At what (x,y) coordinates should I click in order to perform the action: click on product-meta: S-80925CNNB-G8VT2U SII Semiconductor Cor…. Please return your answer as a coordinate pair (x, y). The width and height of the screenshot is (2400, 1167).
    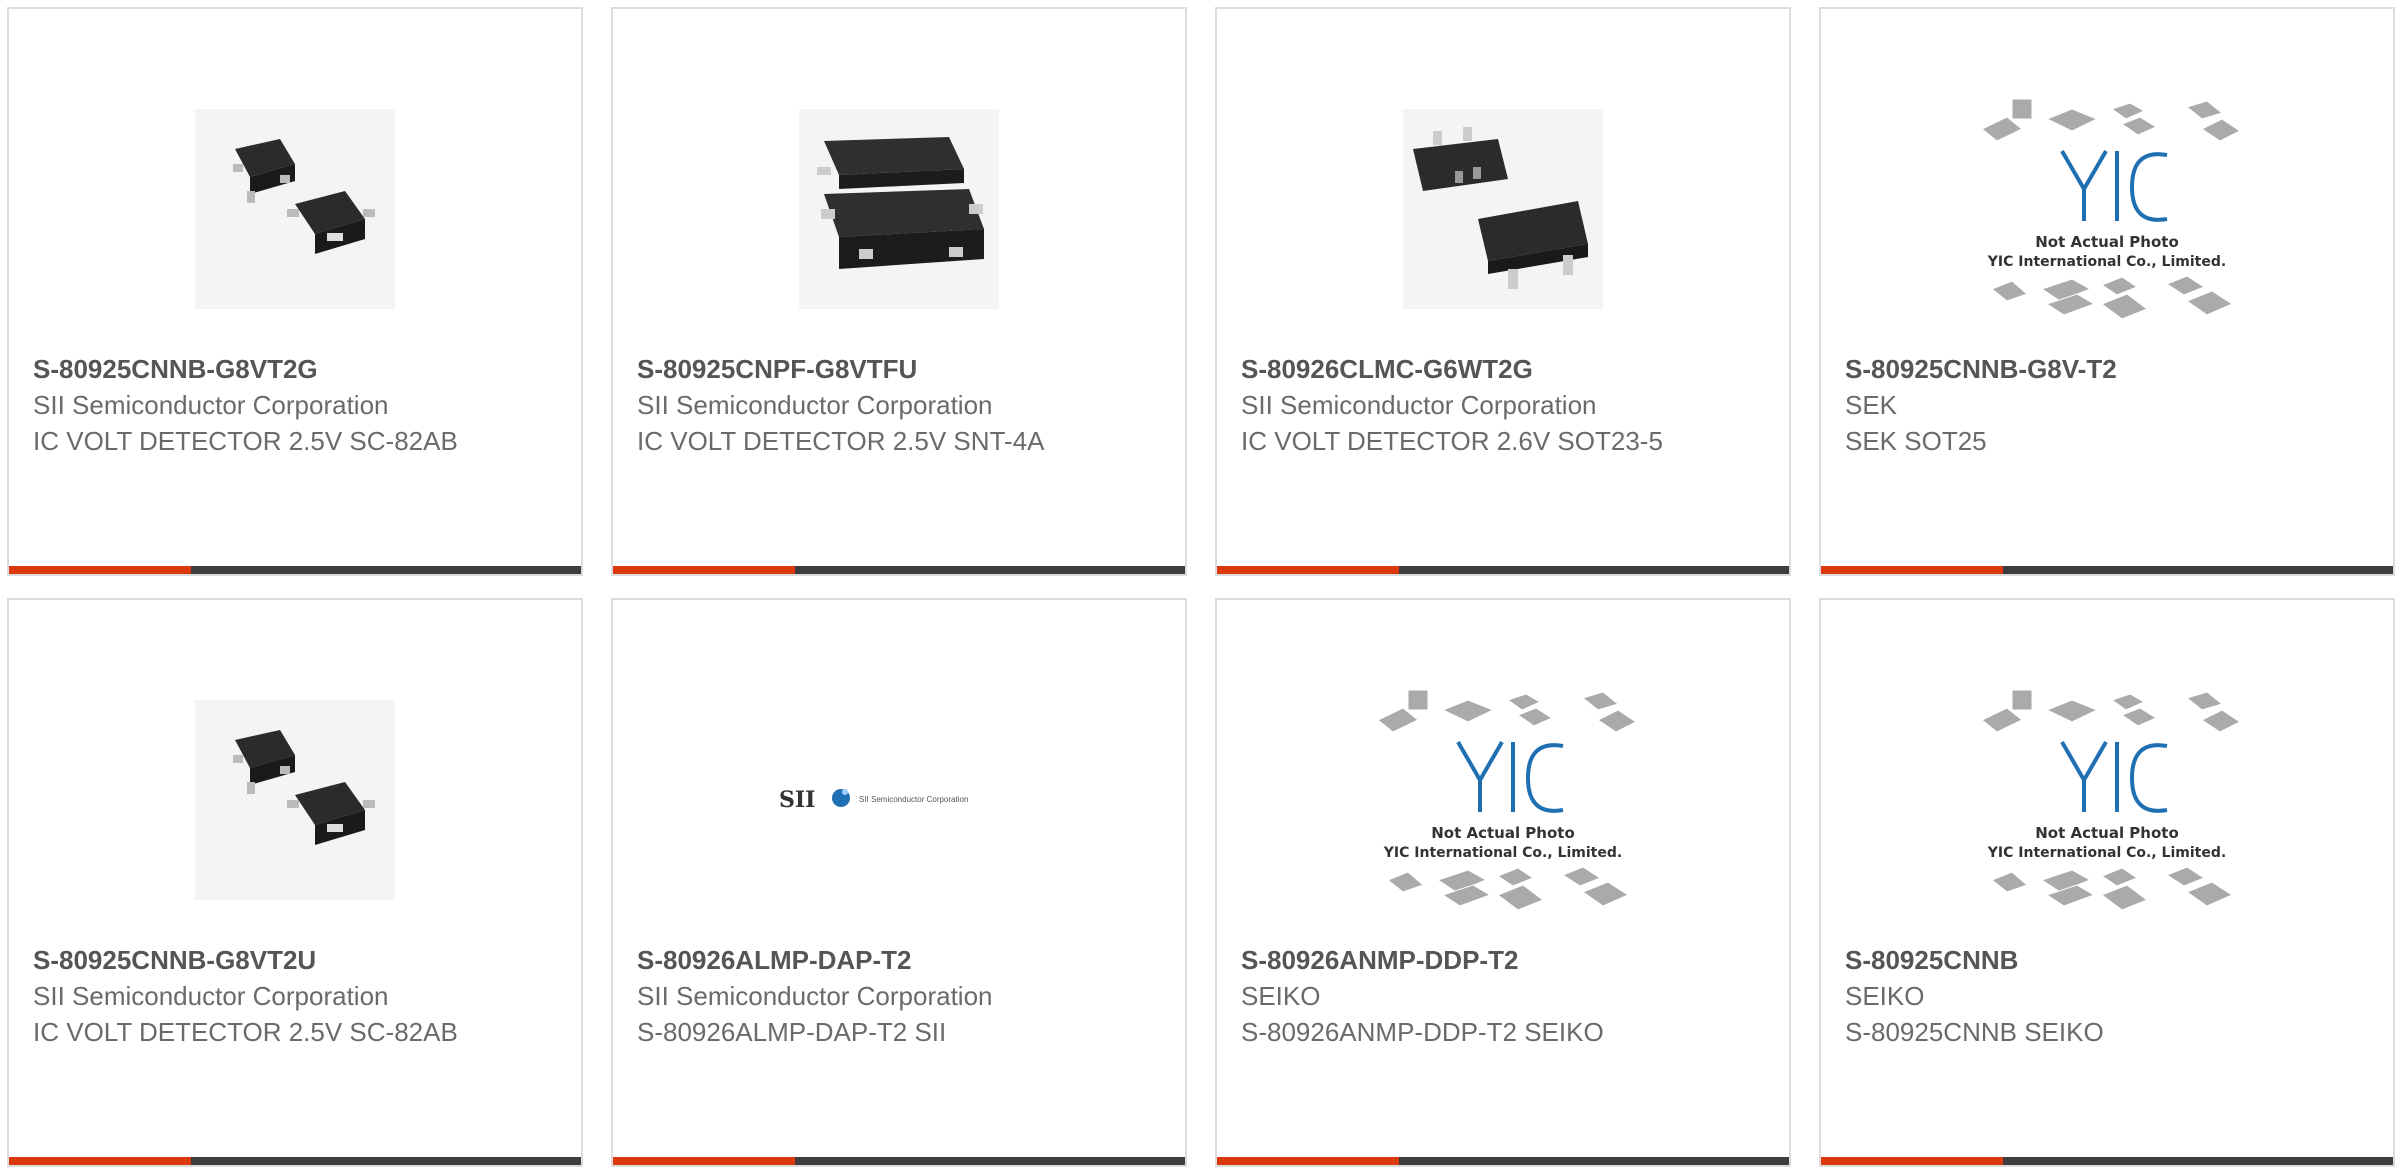
    Looking at the image, I should click on (248, 996).